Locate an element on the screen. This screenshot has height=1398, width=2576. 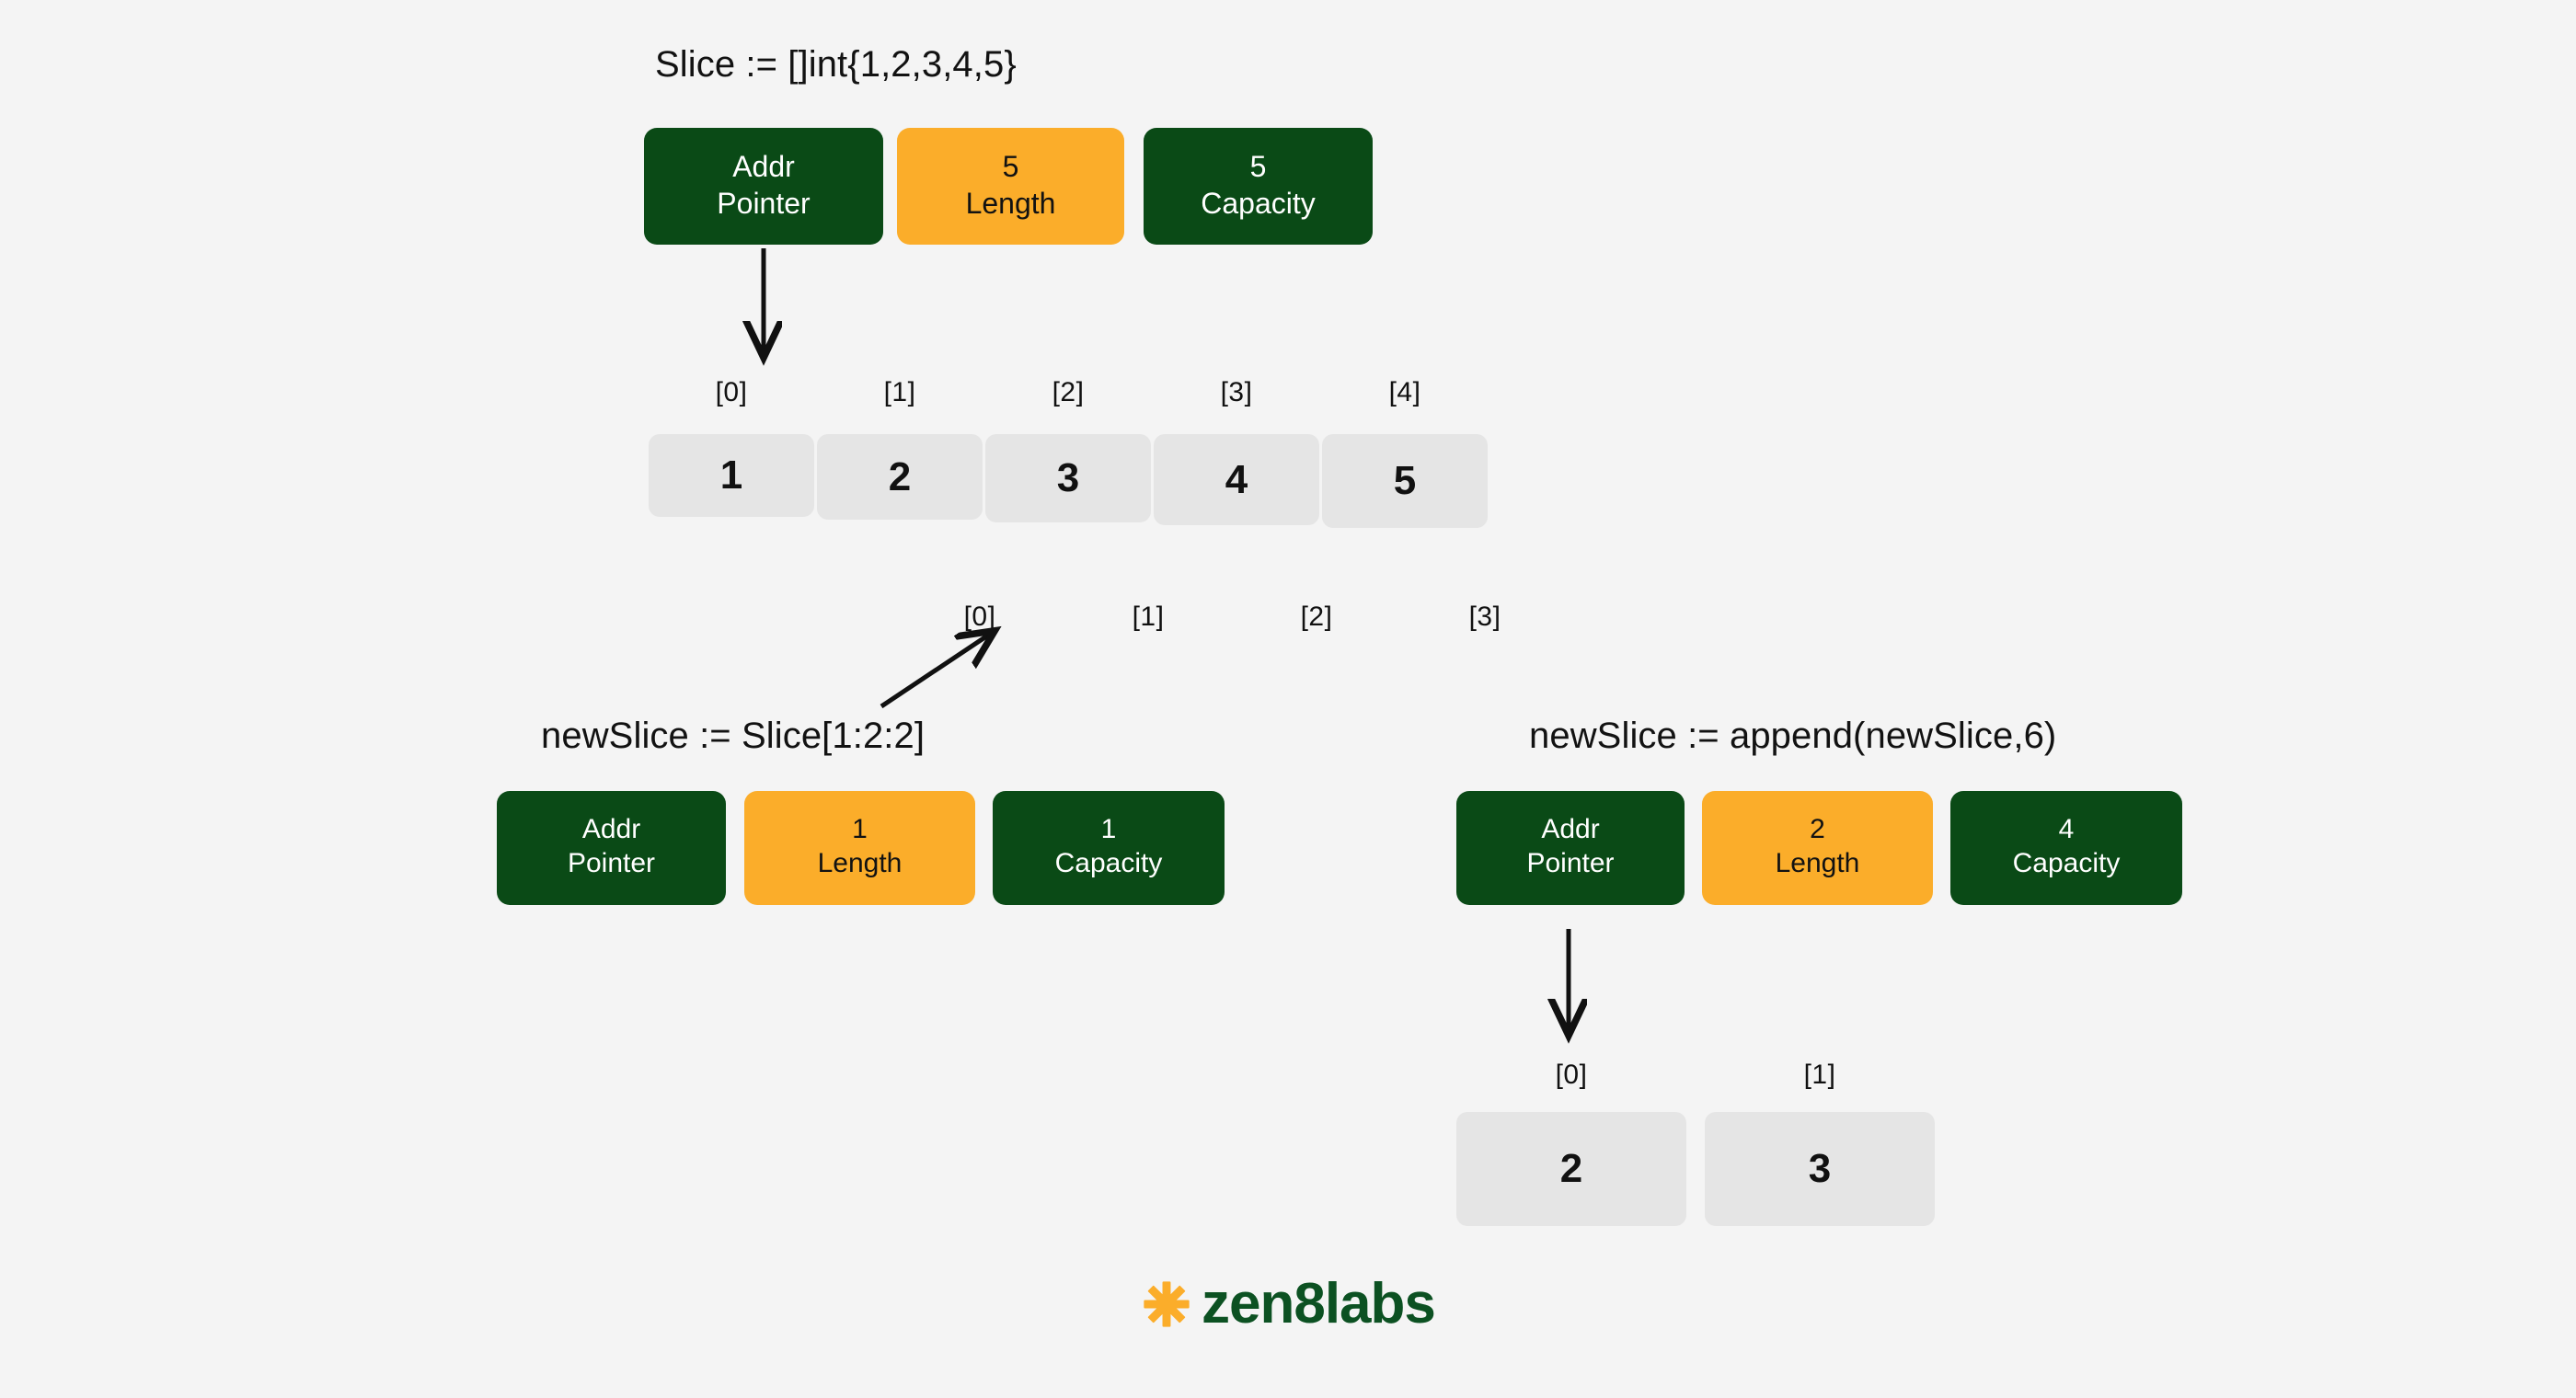
top-header-length-box: 5 Length is located at coordinates (1010, 186).